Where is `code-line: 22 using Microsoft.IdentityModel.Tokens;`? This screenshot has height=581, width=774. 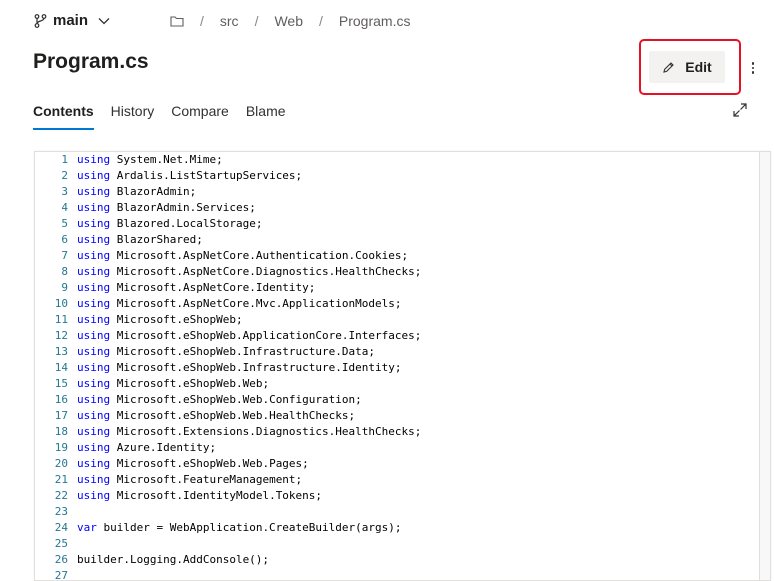
code-line: 22 using Microsoft.IdentityModel.Tokens; is located at coordinates (178, 496).